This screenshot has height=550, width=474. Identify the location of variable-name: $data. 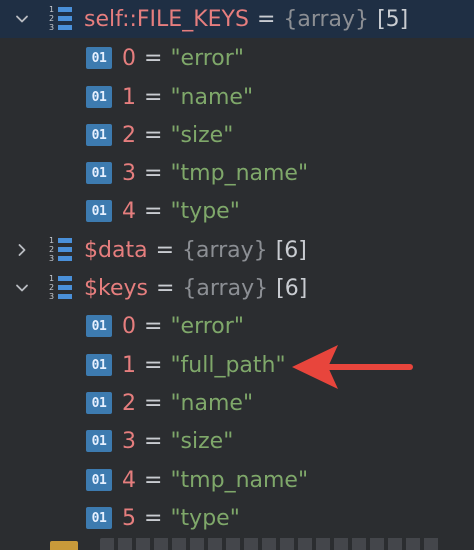
(116, 250).